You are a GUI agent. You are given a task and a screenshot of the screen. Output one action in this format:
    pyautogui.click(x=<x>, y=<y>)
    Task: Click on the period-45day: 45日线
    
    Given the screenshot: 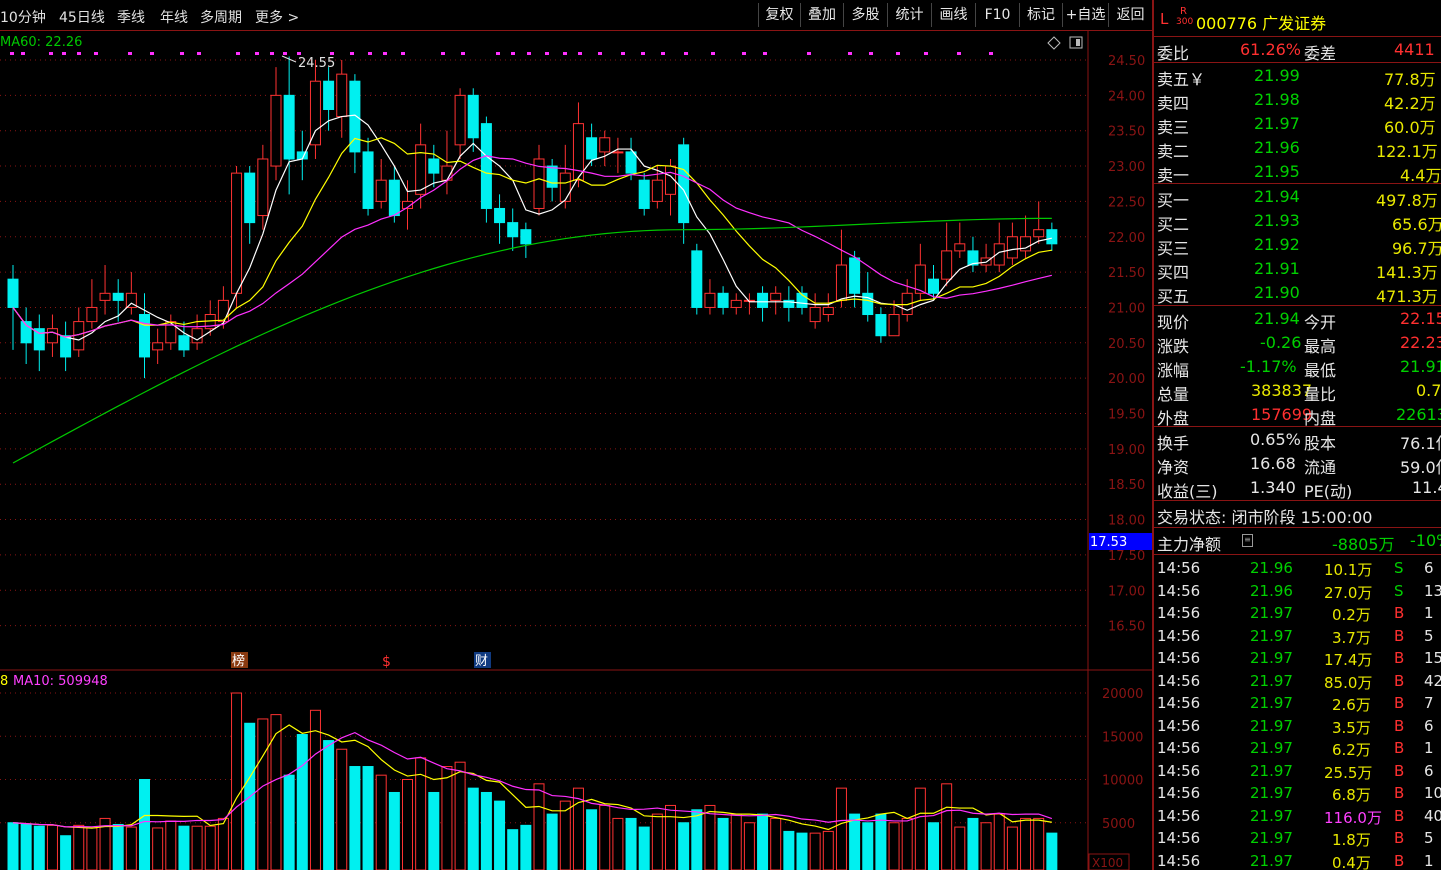 What is the action you would take?
    pyautogui.click(x=82, y=17)
    